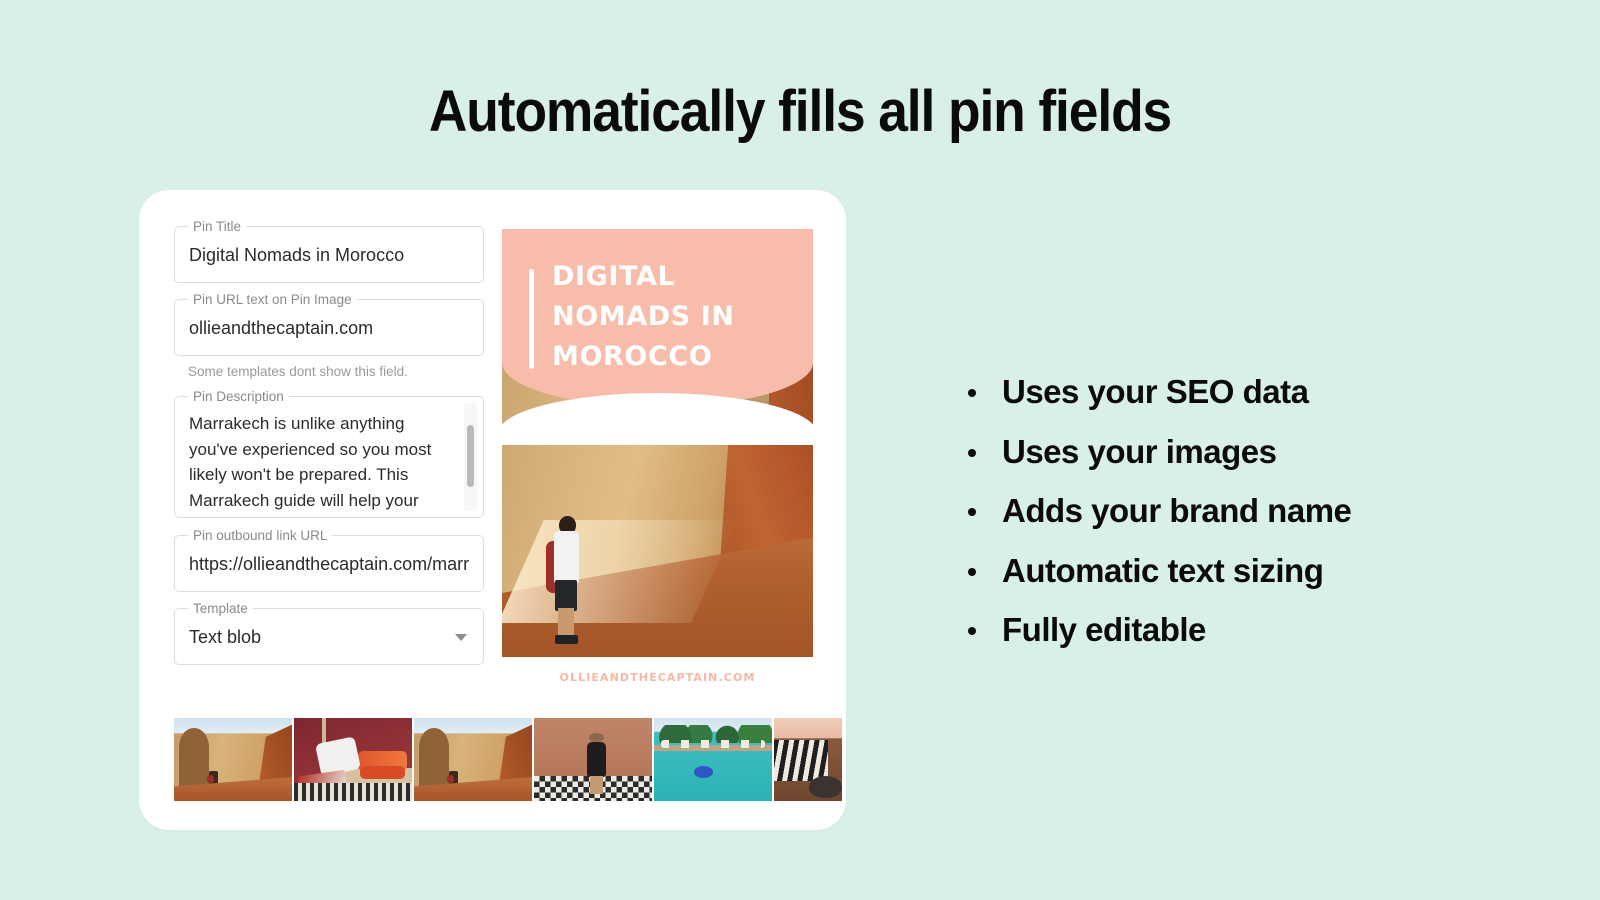 This screenshot has height=900, width=1600. Describe the element at coordinates (353, 791) in the screenshot. I see `thumb-rug` at that location.